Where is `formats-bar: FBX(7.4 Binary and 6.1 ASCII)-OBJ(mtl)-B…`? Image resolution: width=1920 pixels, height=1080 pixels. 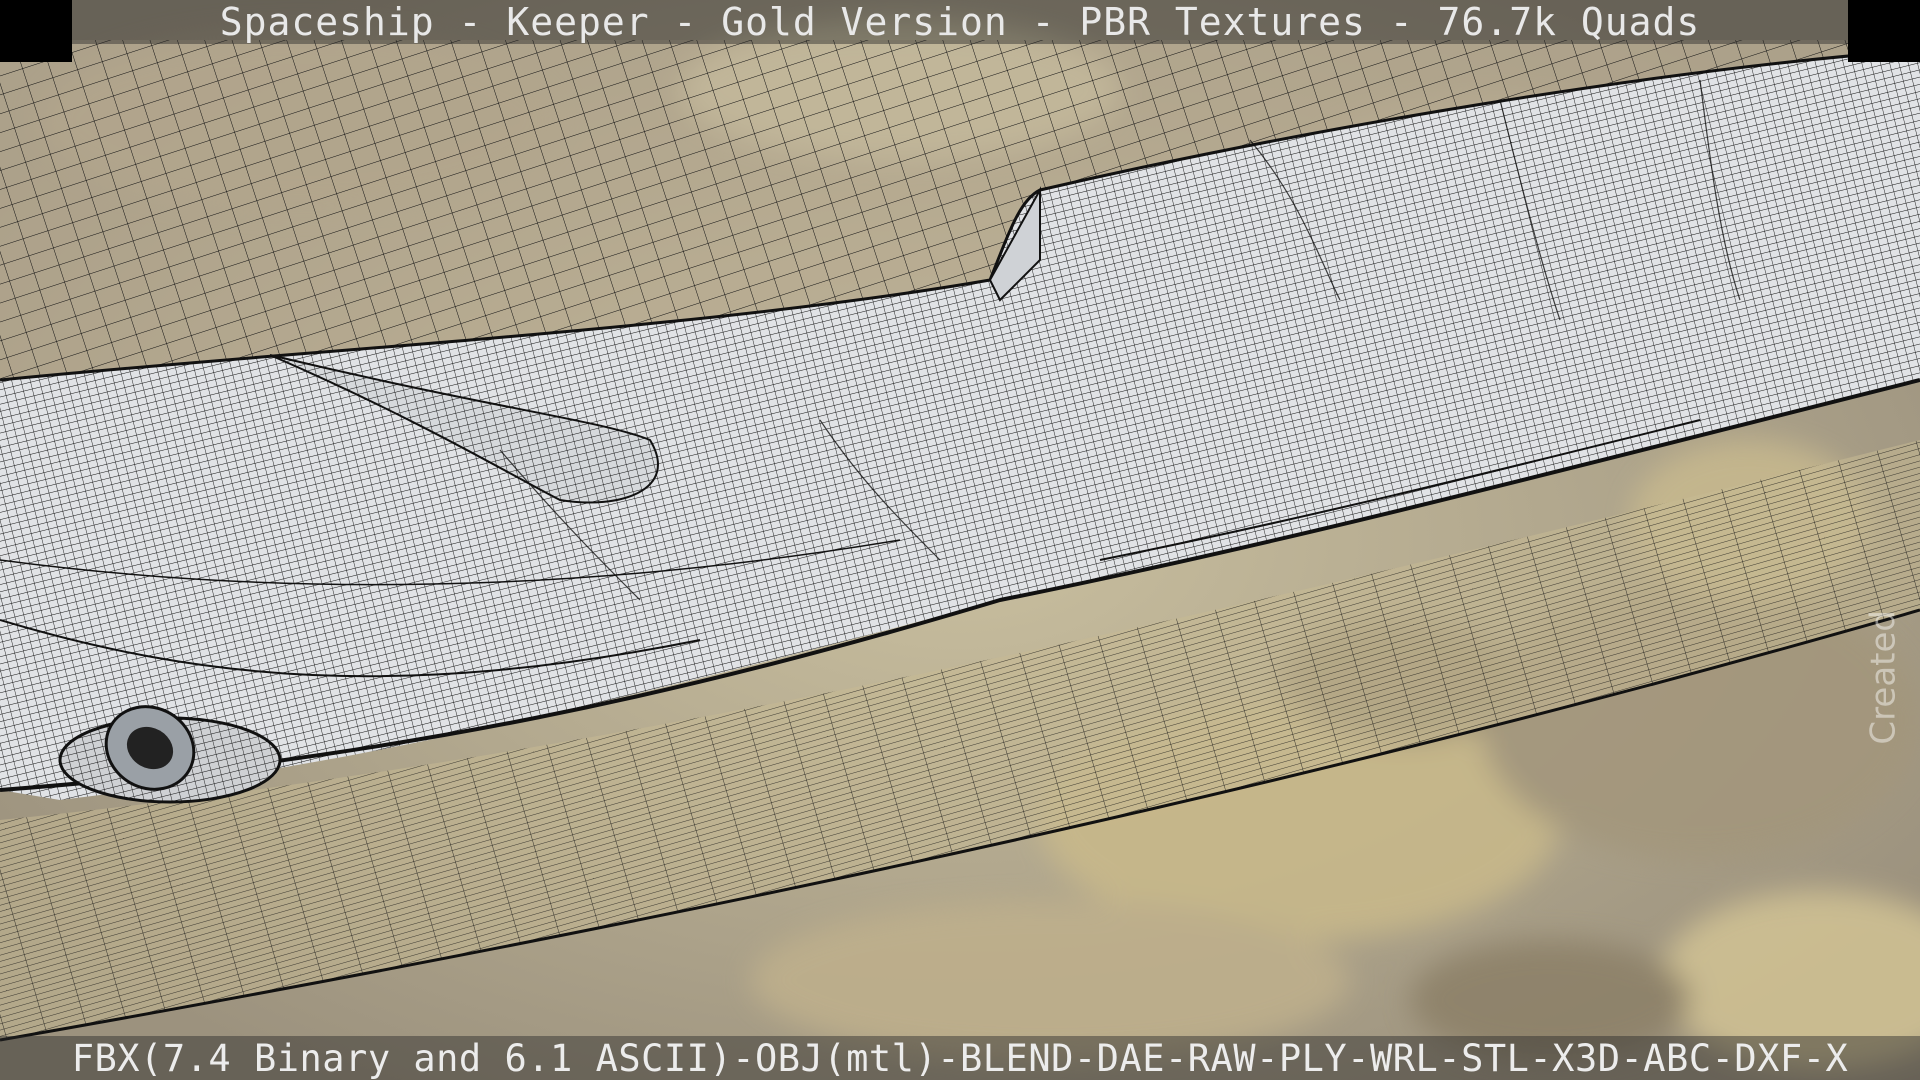
formats-bar: FBX(7.4 Binary and 6.1 ASCII)-OBJ(mtl)-B… is located at coordinates (960, 1058).